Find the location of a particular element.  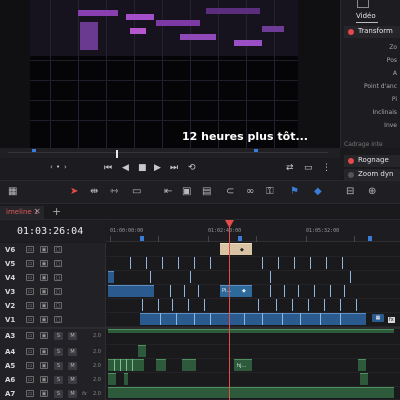

close-tab-icon: ✕ is located at coordinates (37, 211).